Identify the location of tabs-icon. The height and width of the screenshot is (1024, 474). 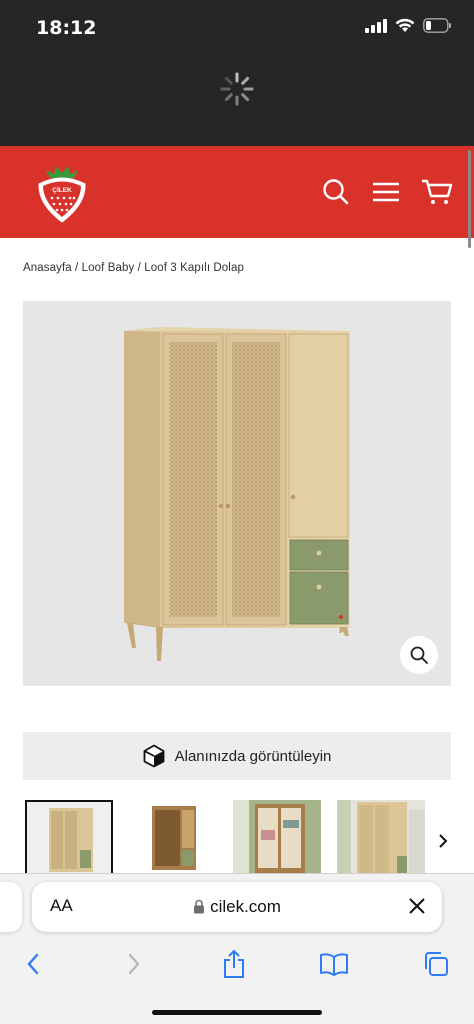
(436, 964).